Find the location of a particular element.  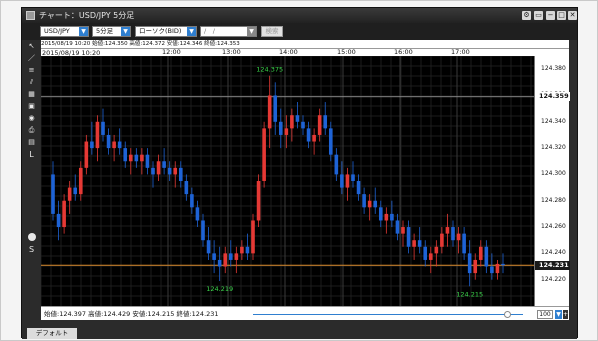

title-bar: チャート：USD/JPY 5分足 ⚙ ▭ − □ ✕ is located at coordinates (299, 15).